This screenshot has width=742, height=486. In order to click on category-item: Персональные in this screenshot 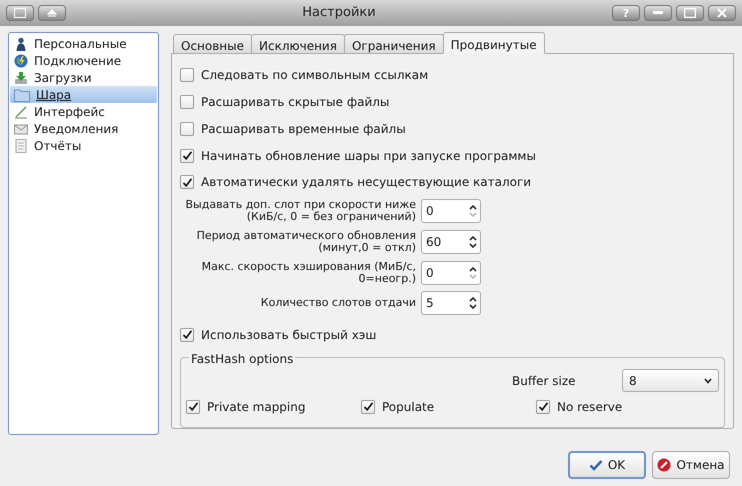, I will do `click(83, 43)`.